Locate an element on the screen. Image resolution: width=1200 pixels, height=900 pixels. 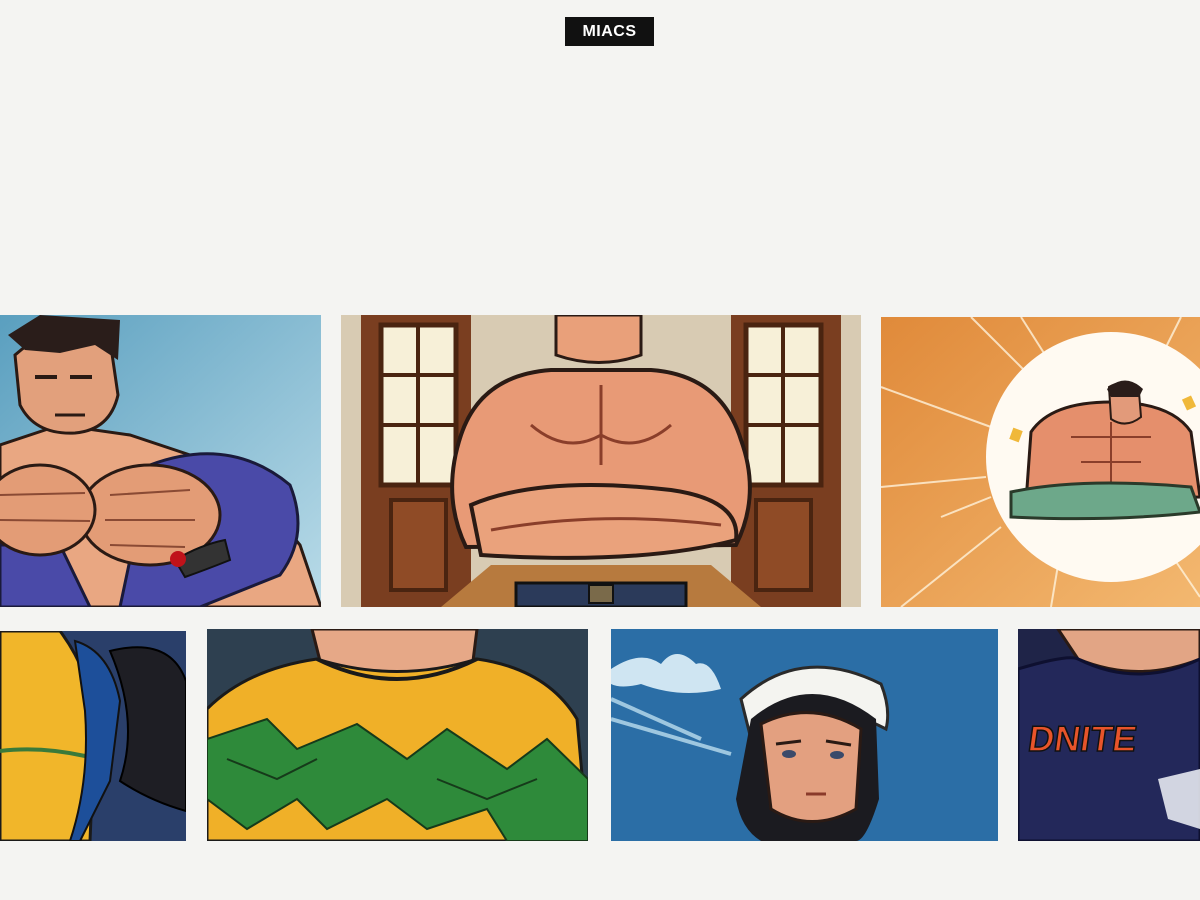
comic-sunburst-image is located at coordinates (1040, 462).